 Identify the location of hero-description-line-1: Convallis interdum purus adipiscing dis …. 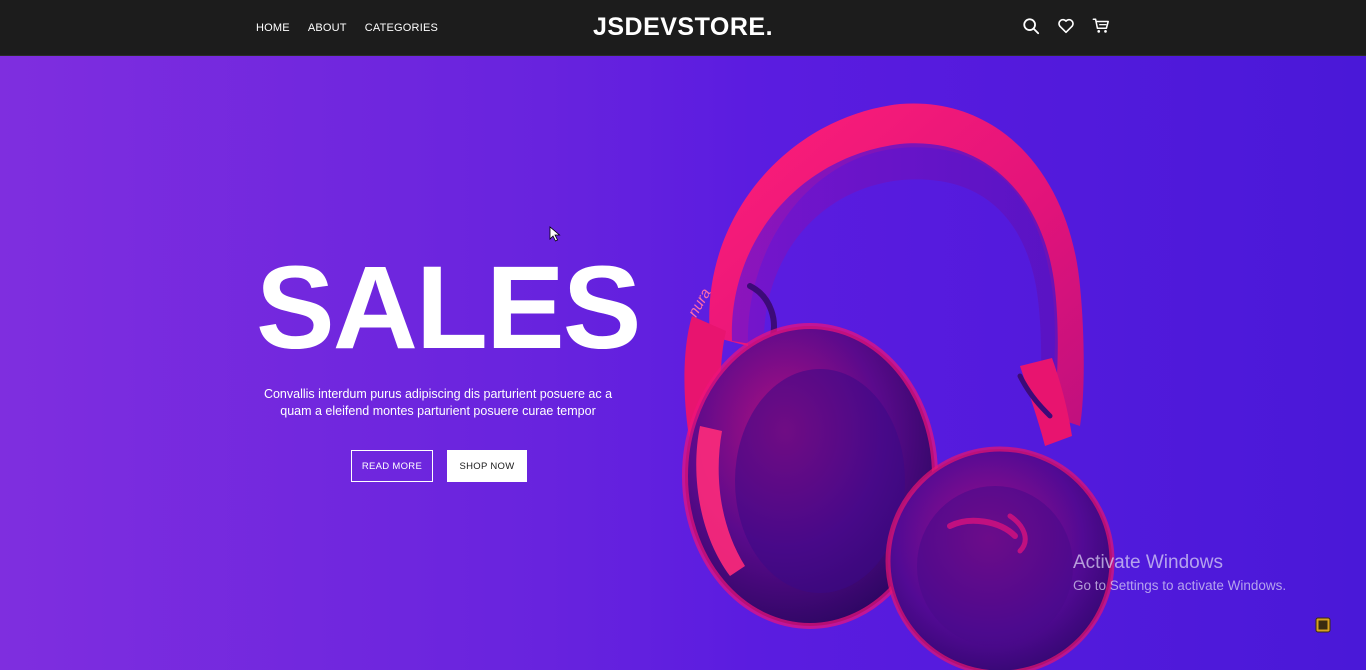
(438, 394).